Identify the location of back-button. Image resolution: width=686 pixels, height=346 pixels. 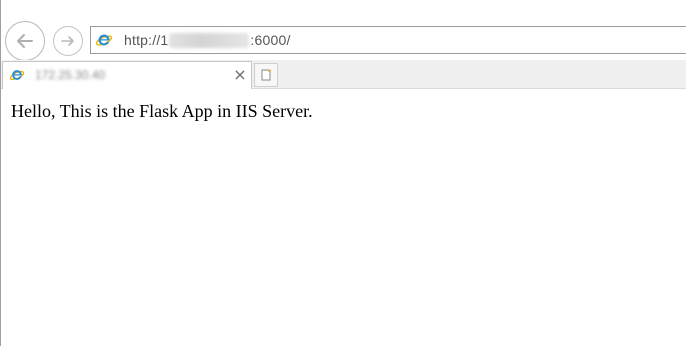
(25, 41).